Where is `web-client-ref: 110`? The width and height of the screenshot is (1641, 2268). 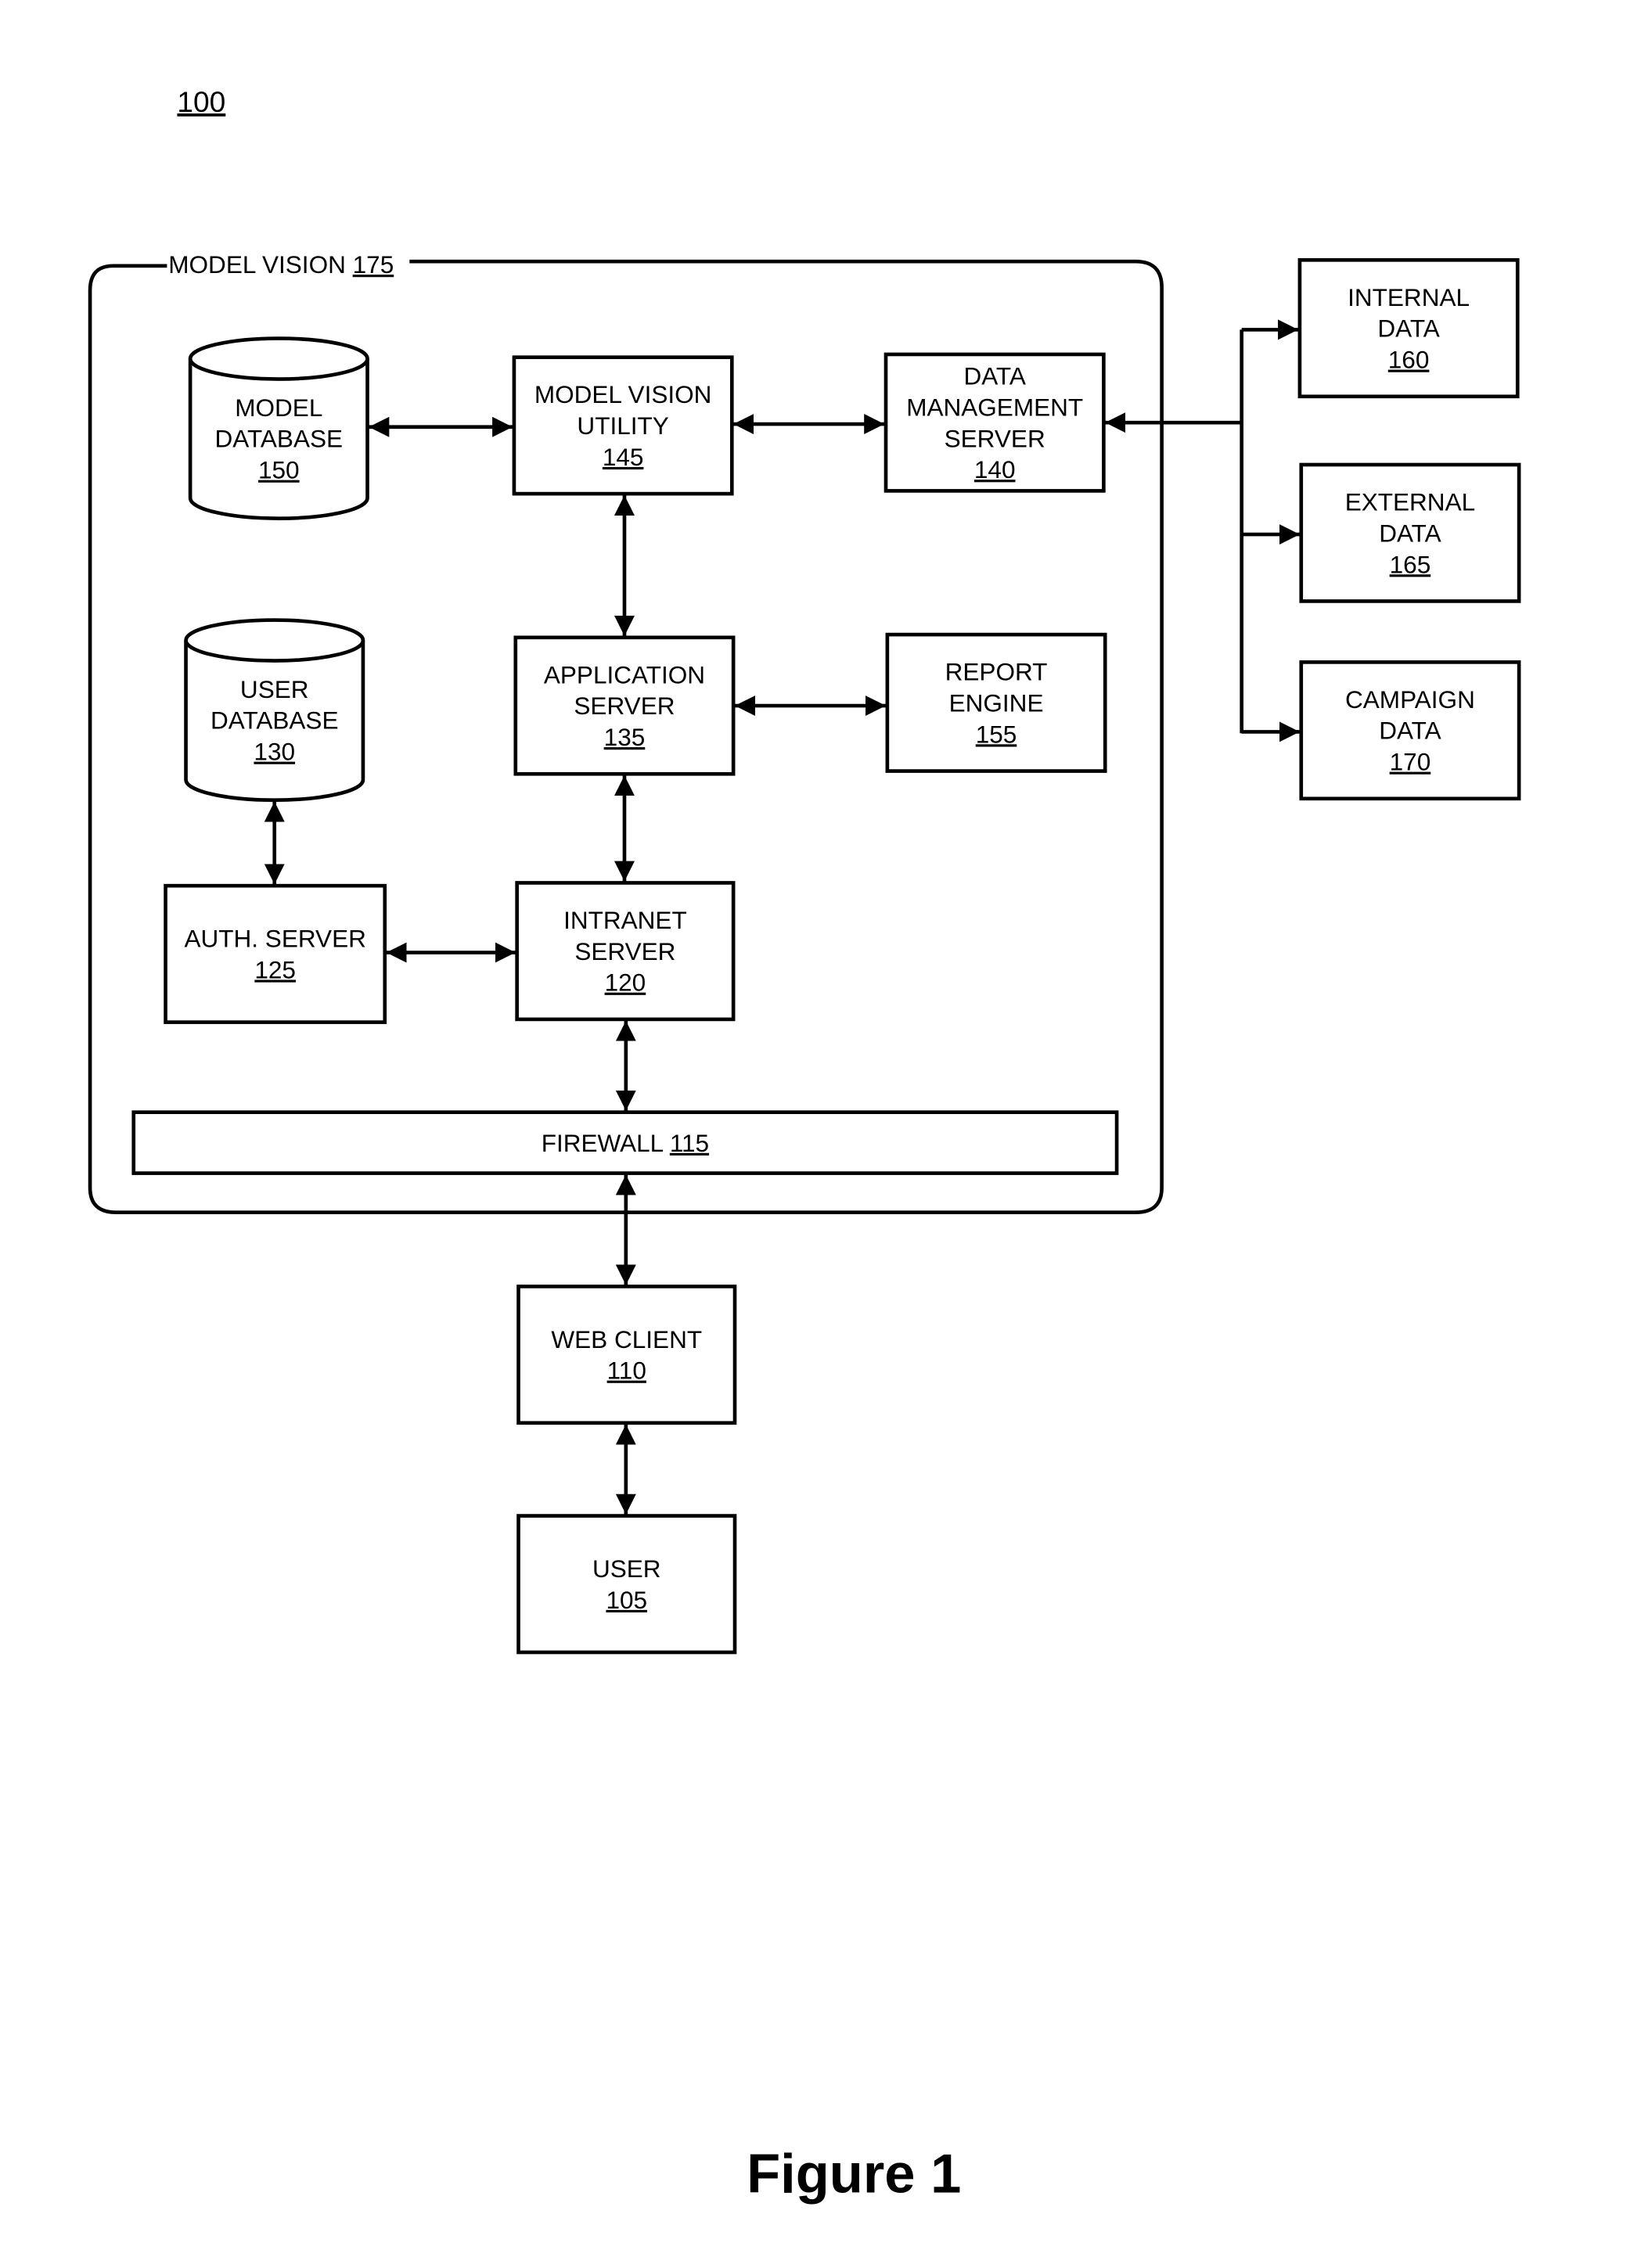
web-client-ref: 110 is located at coordinates (626, 1371).